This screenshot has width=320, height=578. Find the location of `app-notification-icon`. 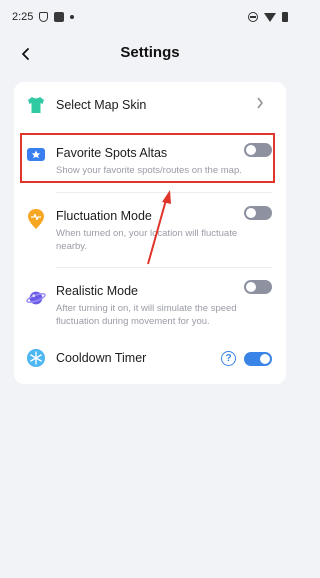

app-notification-icon is located at coordinates (59, 17).